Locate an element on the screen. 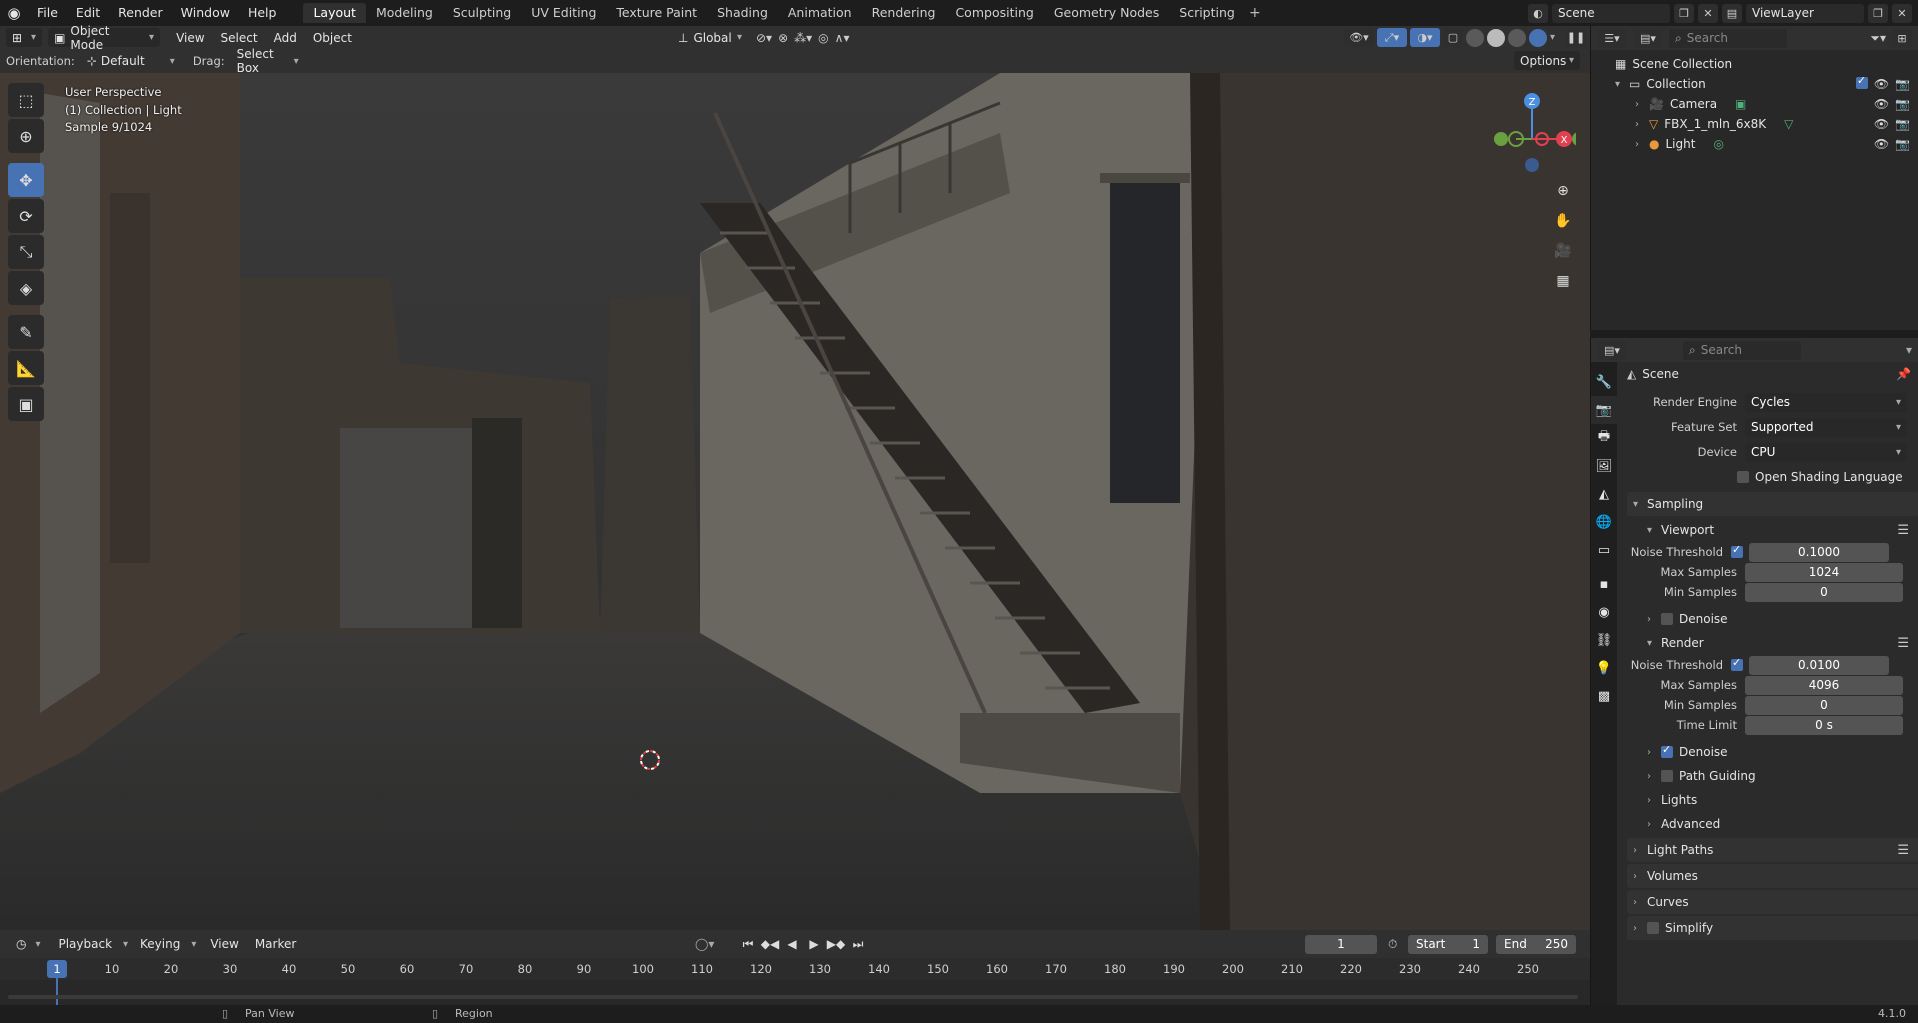 This screenshot has width=1918, height=1023. camera-view-icon: 🎥 is located at coordinates (1563, 251).